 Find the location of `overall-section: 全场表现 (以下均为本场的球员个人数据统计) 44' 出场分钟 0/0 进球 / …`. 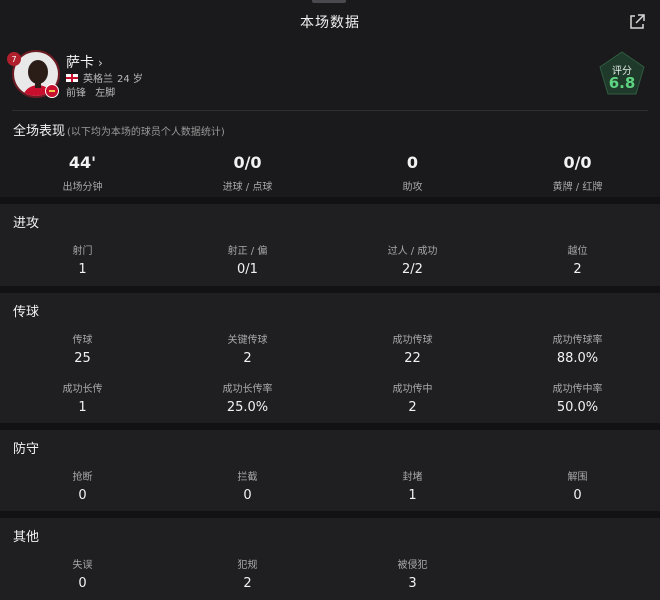

overall-section: 全场表现 (以下均为本场的球员个人数据统计) 44' 出场分钟 0/0 进球 / … is located at coordinates (330, 154).